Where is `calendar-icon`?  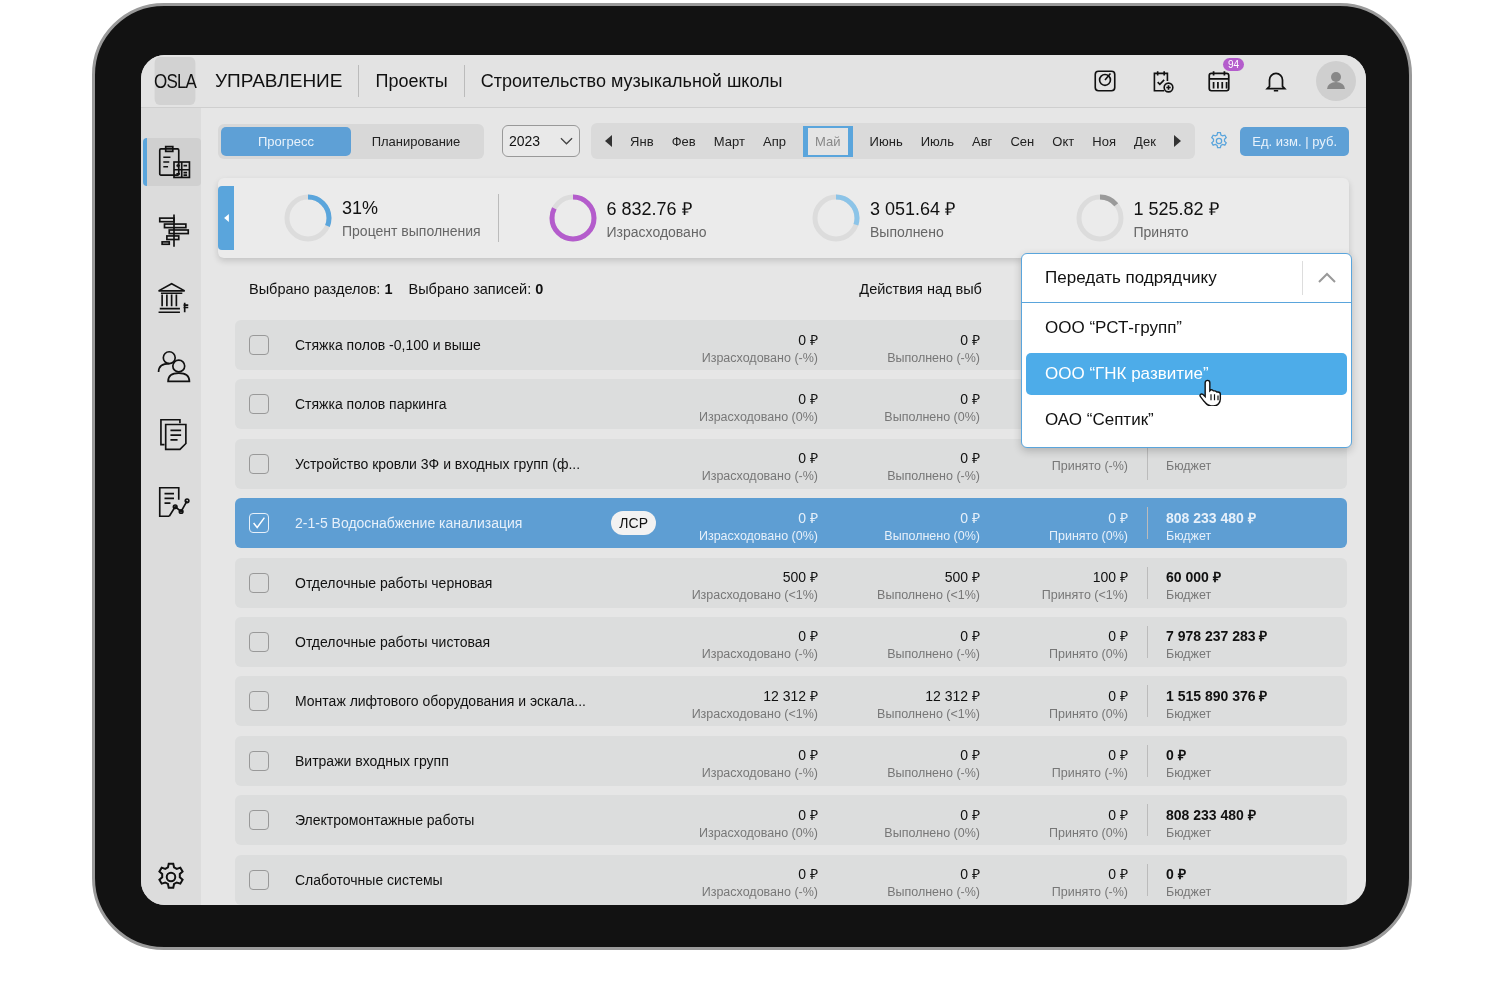
calendar-icon is located at coordinates (1219, 81).